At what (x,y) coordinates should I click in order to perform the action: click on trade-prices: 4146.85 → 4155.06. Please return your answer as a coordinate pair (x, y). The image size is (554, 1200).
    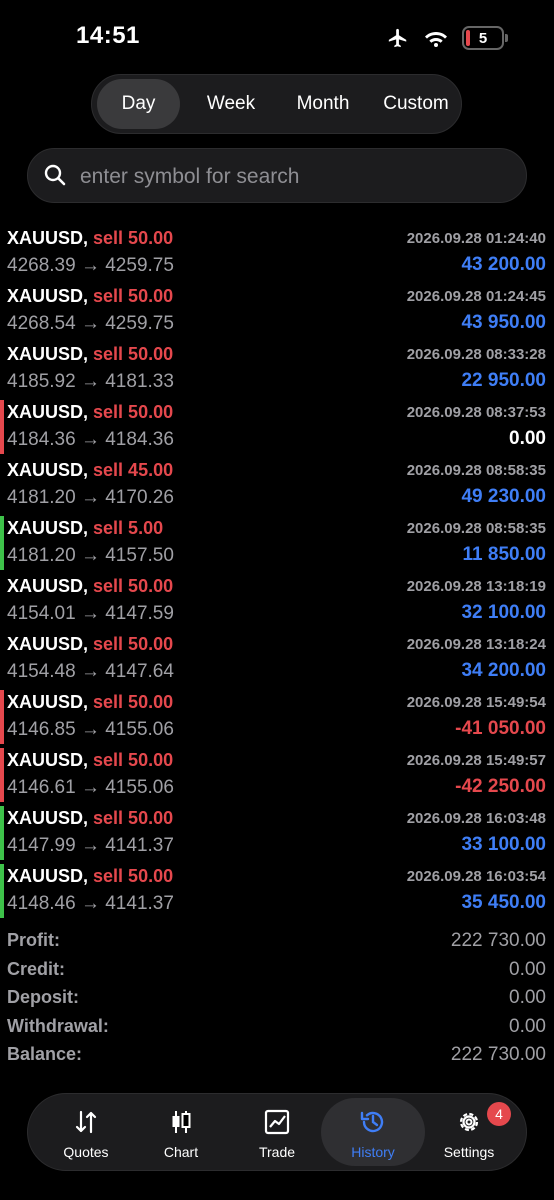
    Looking at the image, I should click on (90, 729).